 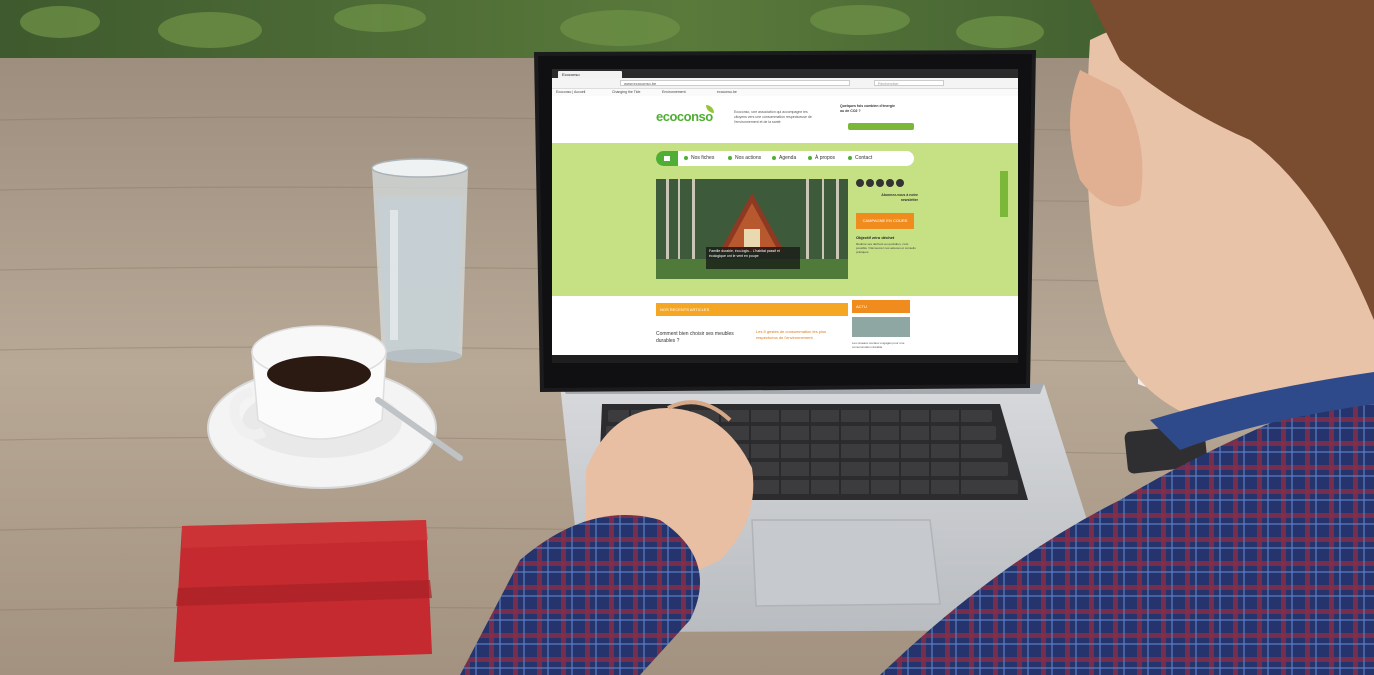 I want to click on browser-tabbar: Ecoconso, so click(x=785, y=73).